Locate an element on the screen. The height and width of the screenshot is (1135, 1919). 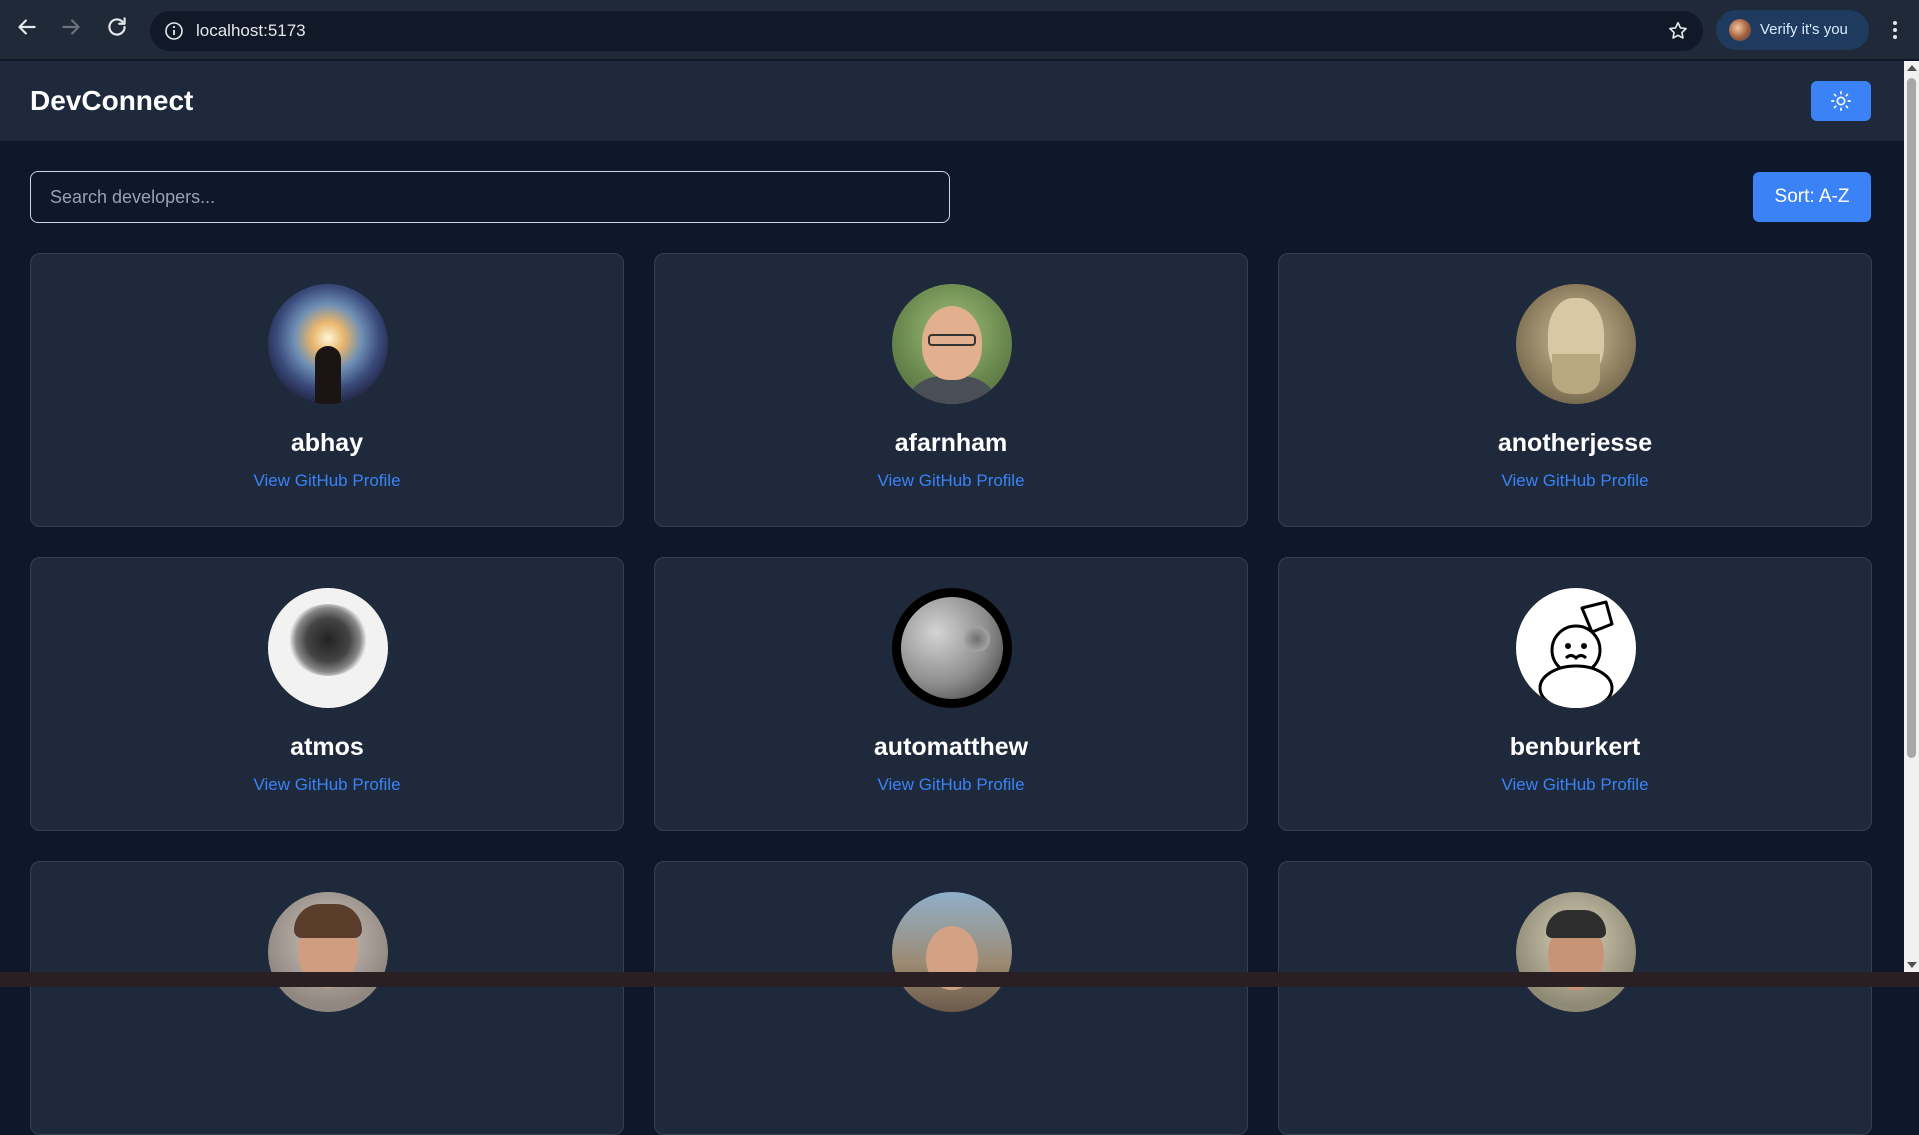
sort-button: Sort: A-Z is located at coordinates (1812, 197).